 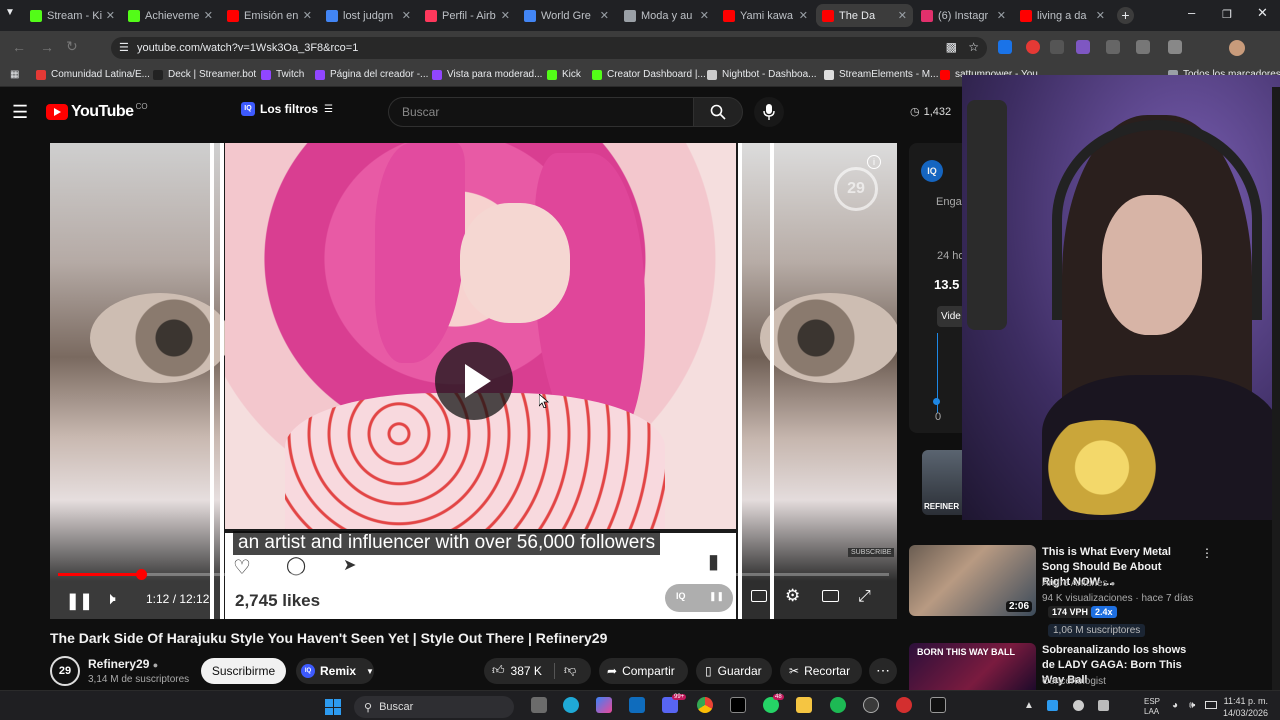 What do you see at coordinates (571, 705) in the screenshot?
I see `edge-icon` at bounding box center [571, 705].